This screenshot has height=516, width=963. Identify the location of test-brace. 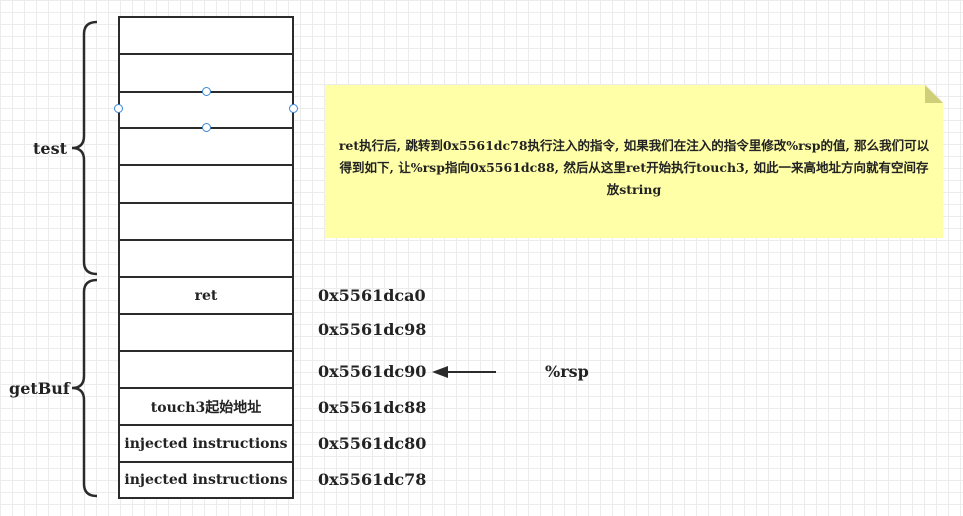
(84, 148).